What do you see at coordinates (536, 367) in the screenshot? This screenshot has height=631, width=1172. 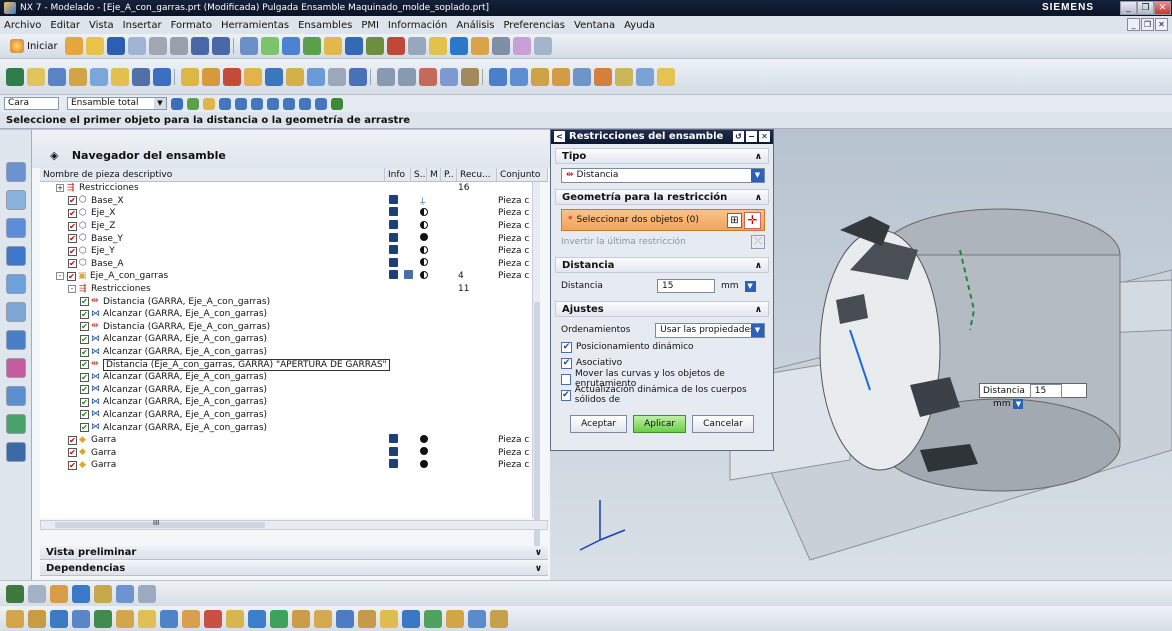 I see `navigator-vertical-scrollbar` at bounding box center [536, 367].